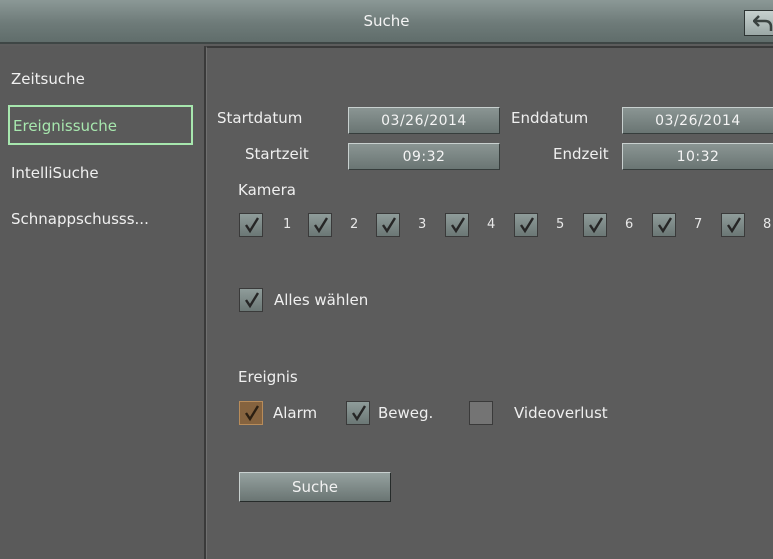 Image resolution: width=773 pixels, height=559 pixels. Describe the element at coordinates (287, 224) in the screenshot. I see `camera-1-label: 1` at that location.